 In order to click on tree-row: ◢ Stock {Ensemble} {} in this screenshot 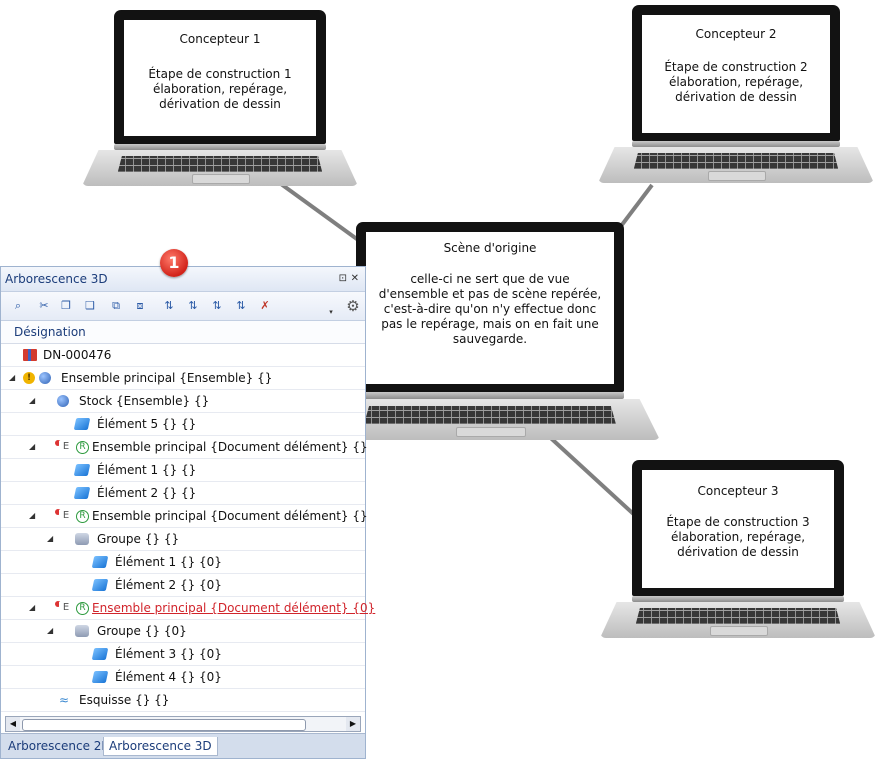, I will do `click(183, 401)`.